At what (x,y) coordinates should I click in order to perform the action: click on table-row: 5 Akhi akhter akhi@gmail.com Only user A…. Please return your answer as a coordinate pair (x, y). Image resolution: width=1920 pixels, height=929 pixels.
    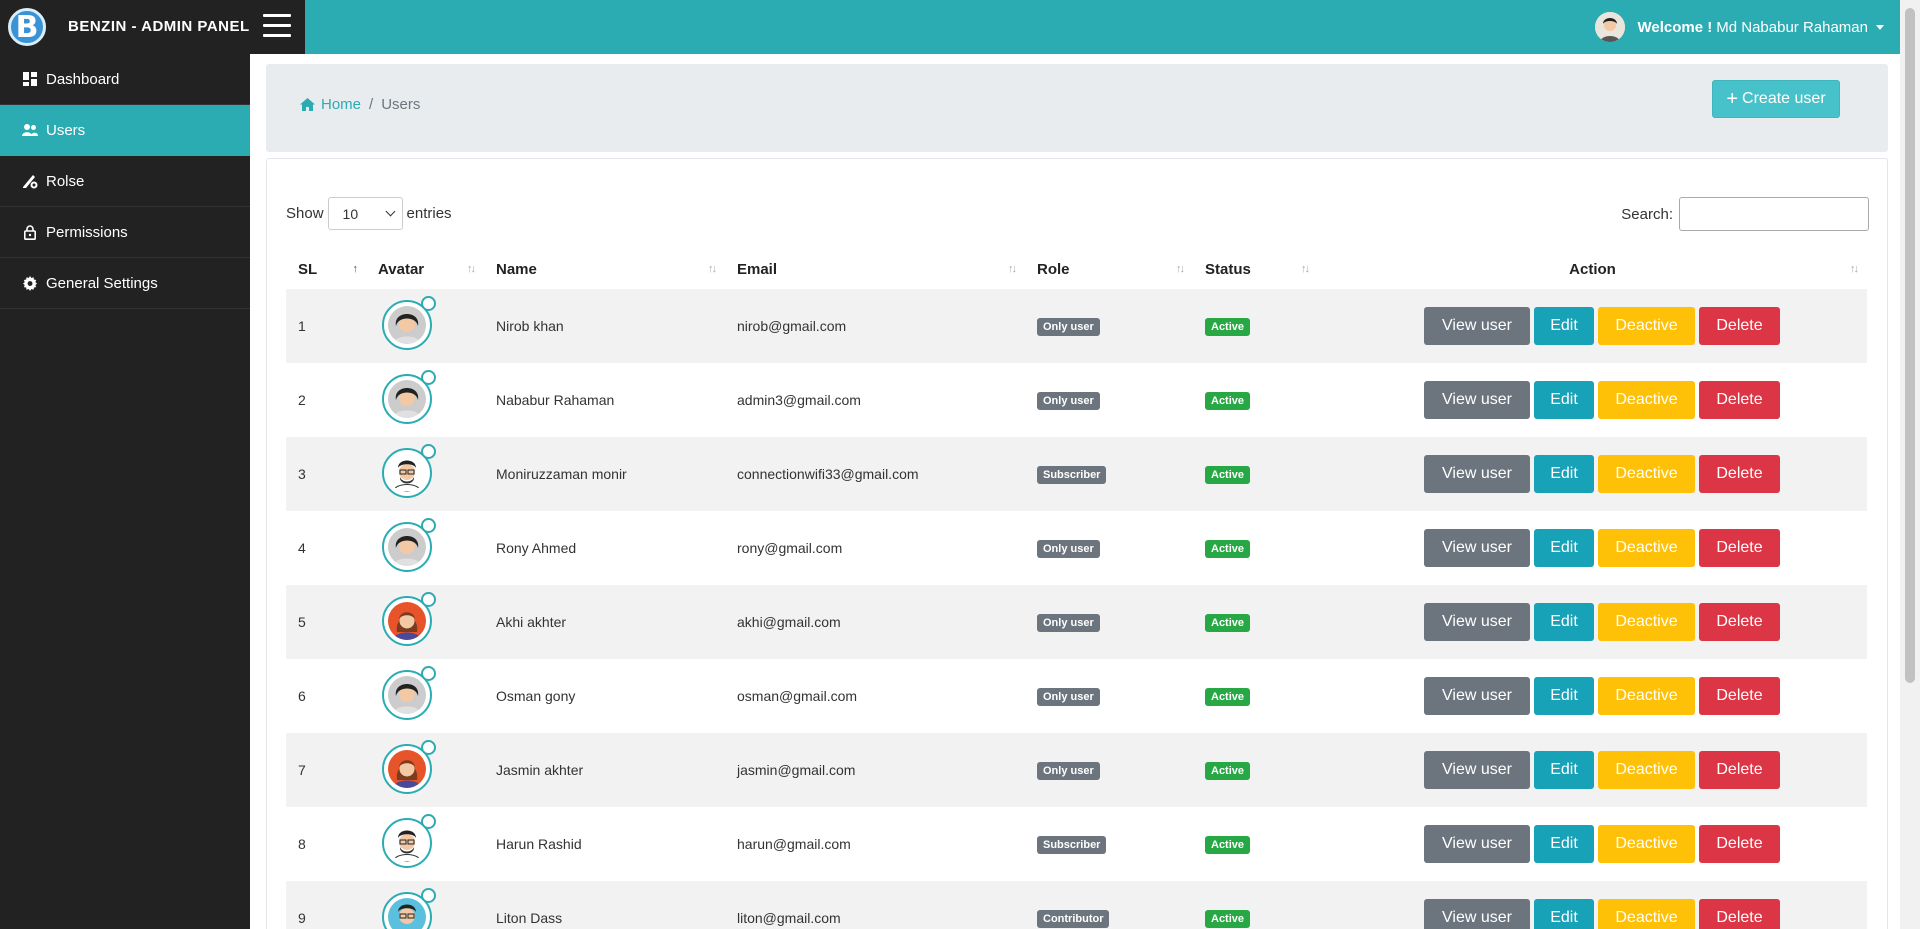
    Looking at the image, I should click on (1076, 622).